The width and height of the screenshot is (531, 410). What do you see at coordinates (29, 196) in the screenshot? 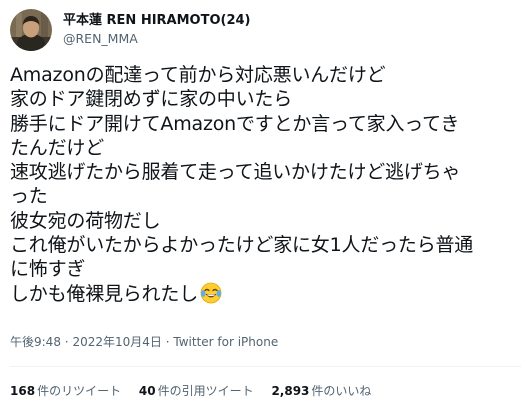
I see `tweet-line: った` at bounding box center [29, 196].